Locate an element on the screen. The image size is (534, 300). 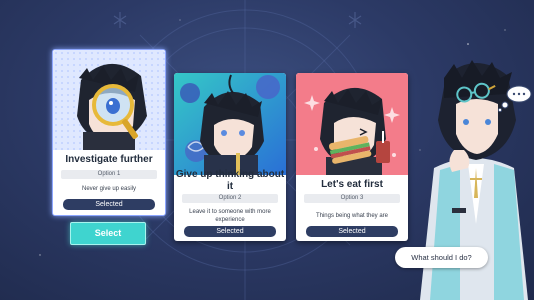
option-label: Option 2 is located at coordinates (230, 198).